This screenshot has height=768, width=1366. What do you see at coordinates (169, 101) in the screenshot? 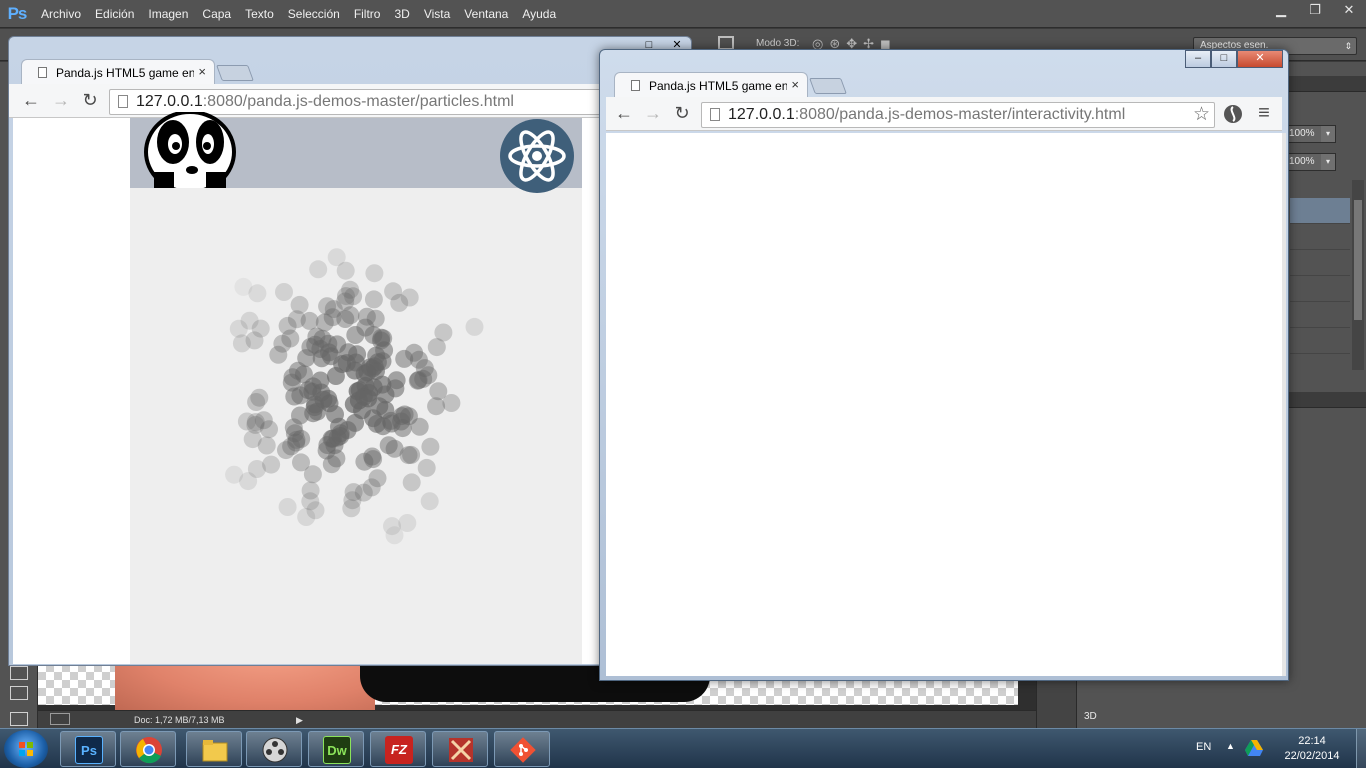
I see `url-host: 127.0.0.1` at bounding box center [169, 101].